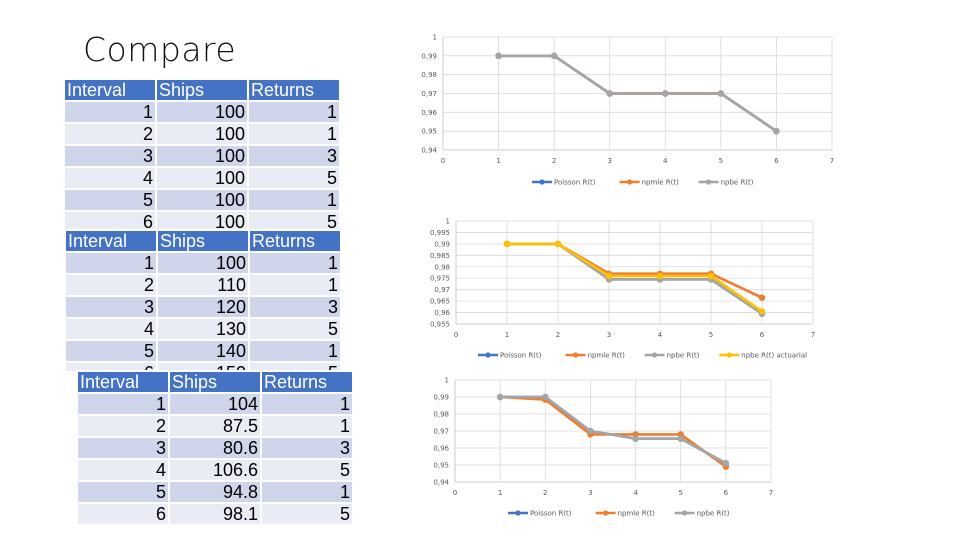 The width and height of the screenshot is (960, 540). Describe the element at coordinates (440, 256) in the screenshot. I see `y-tick-label: 0,985` at that location.